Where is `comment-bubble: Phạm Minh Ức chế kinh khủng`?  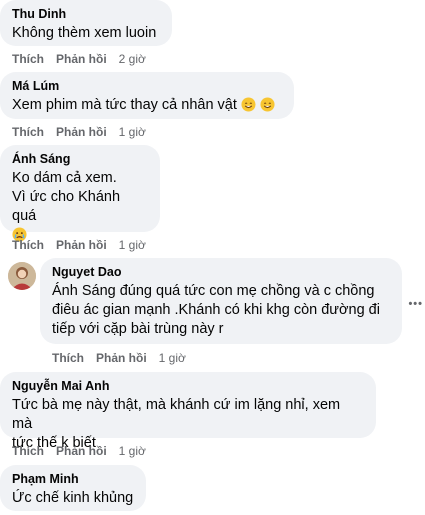 comment-bubble: Phạm Minh Ức chế kinh khủng is located at coordinates (73, 488).